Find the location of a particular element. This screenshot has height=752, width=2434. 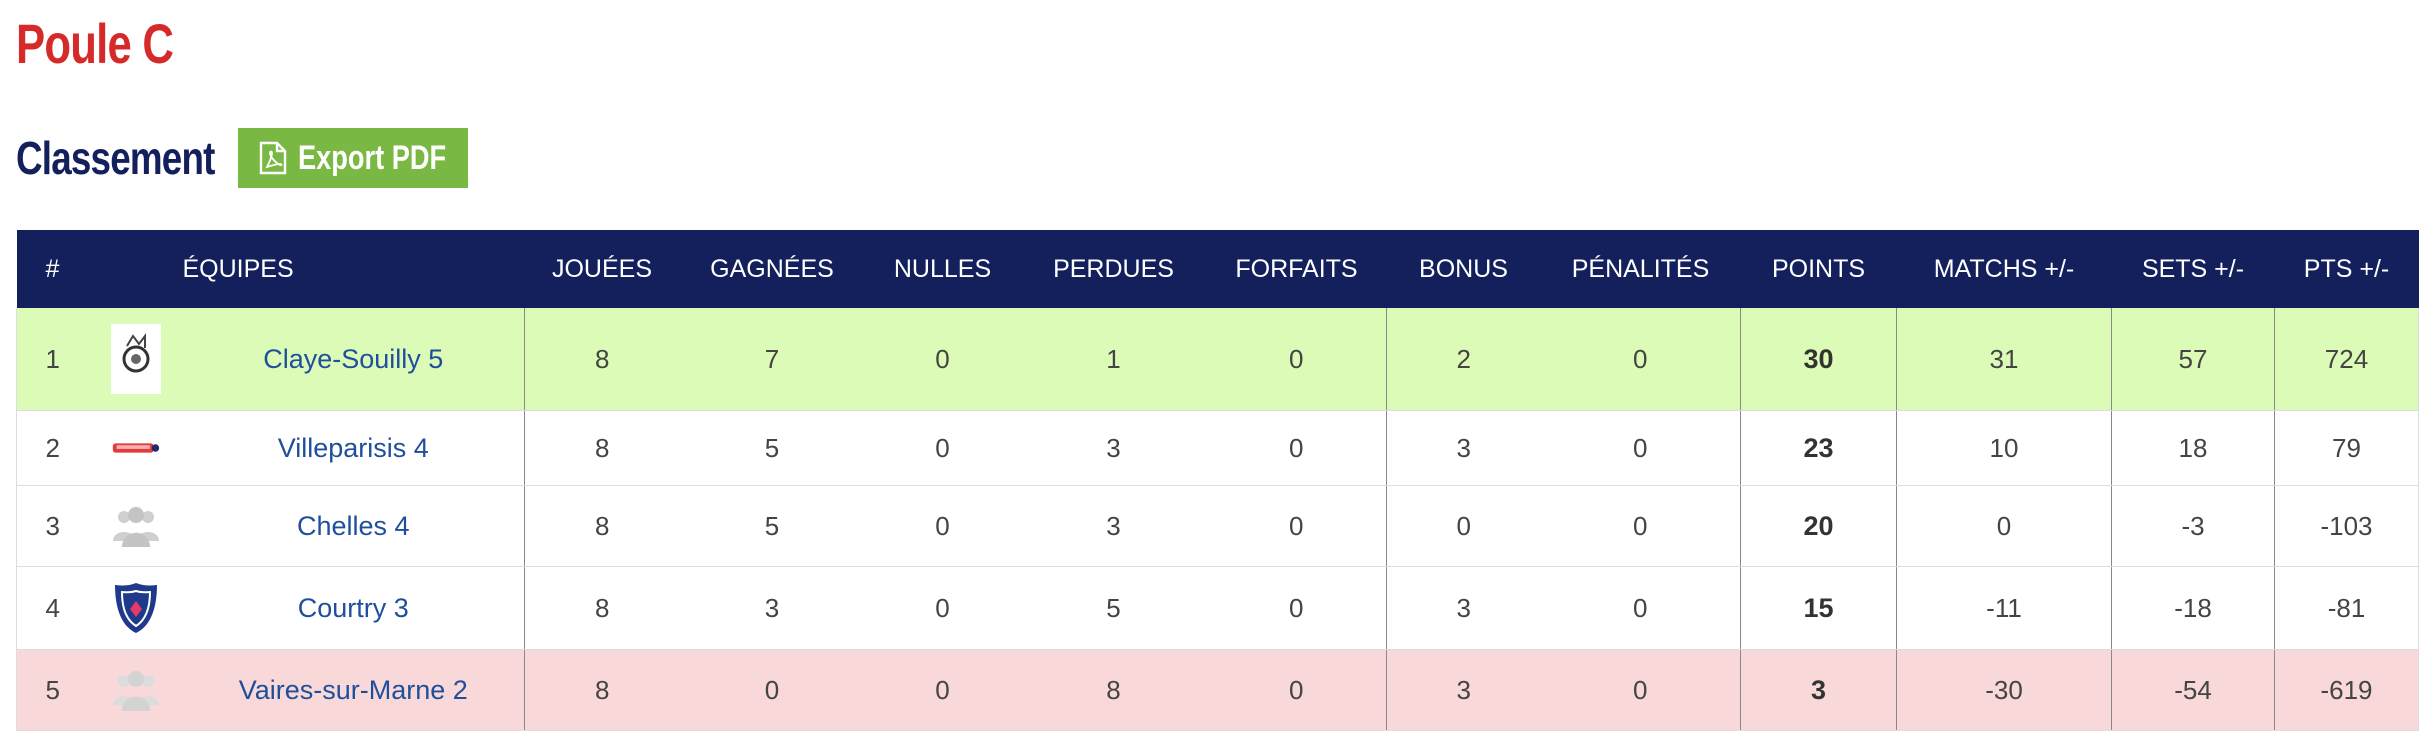

sets-diff-cell: -3 is located at coordinates (2193, 526).